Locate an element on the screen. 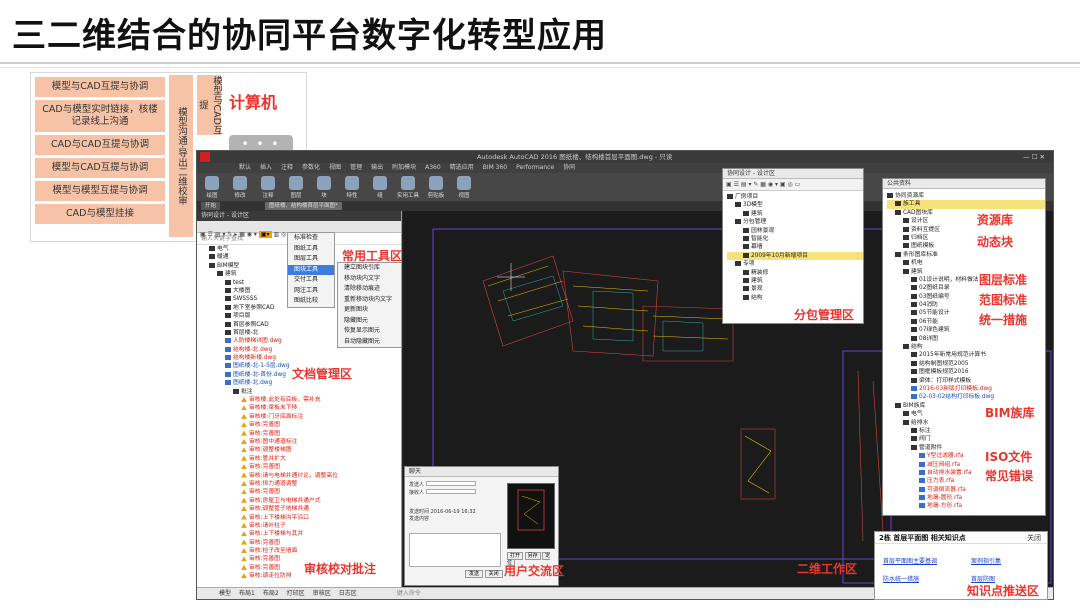  close-button: 关闭 is located at coordinates (493, 574).